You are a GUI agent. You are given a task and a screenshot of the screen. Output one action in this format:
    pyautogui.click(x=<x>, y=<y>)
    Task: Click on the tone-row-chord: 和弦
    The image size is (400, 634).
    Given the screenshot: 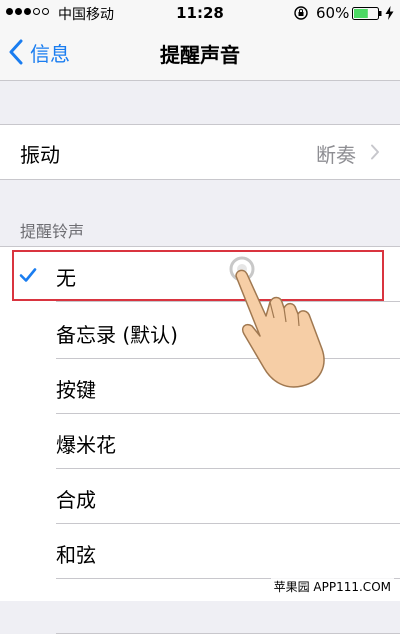 What is the action you would take?
    pyautogui.click(x=200, y=551)
    